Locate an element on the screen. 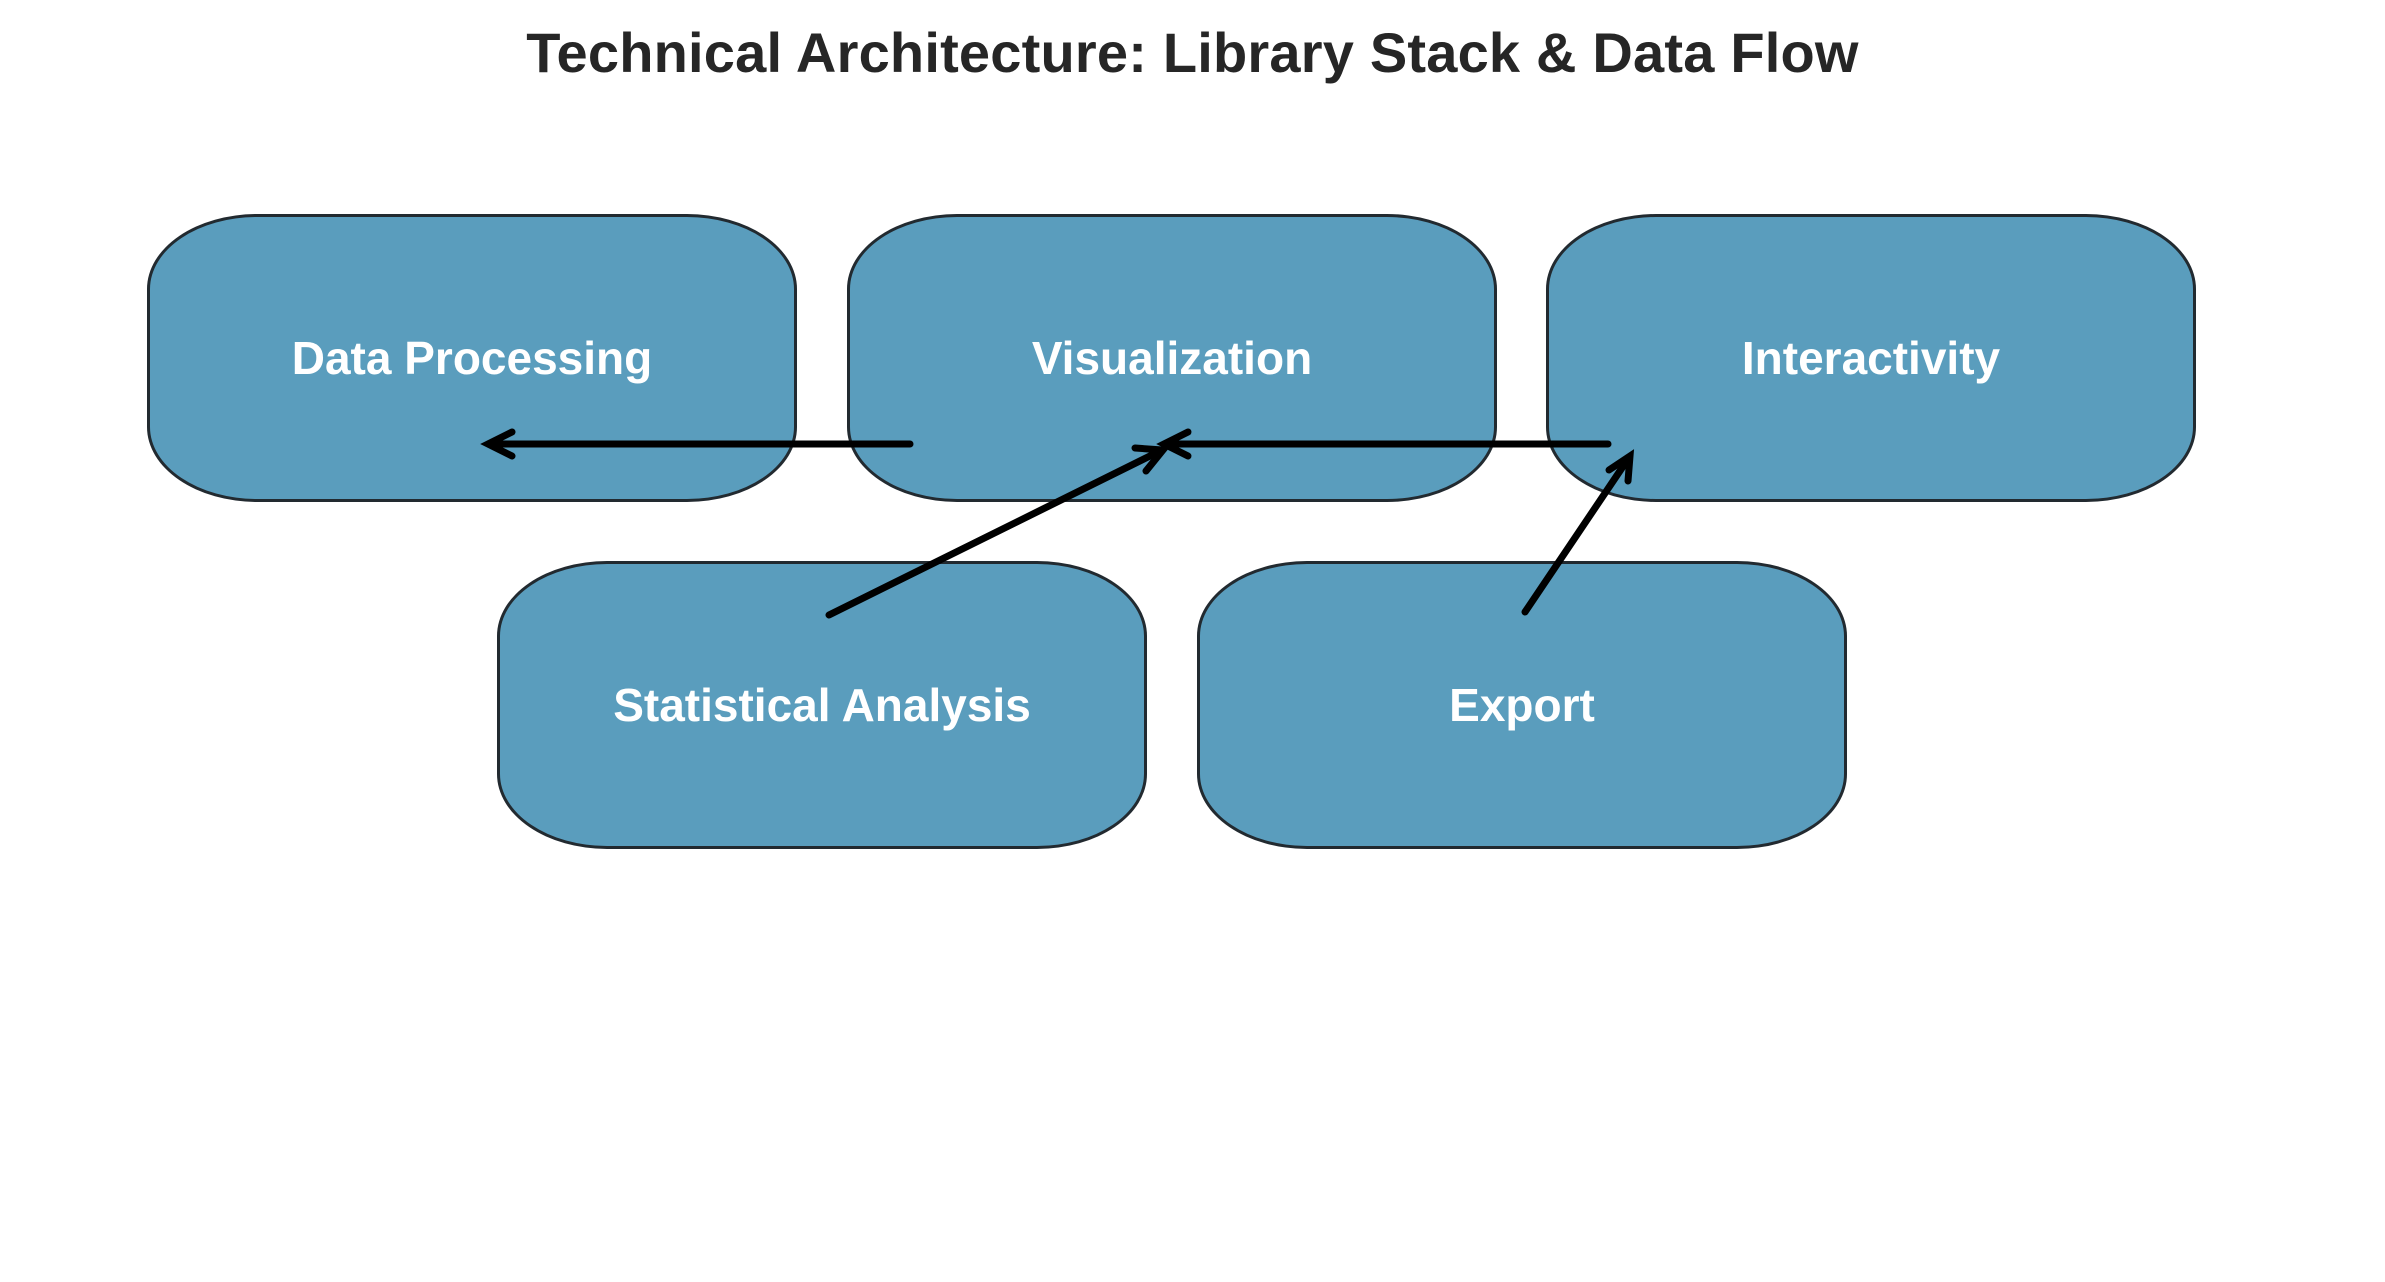  node-label-statistical-analysis: Statistical Analysis is located at coordinates (822, 705).